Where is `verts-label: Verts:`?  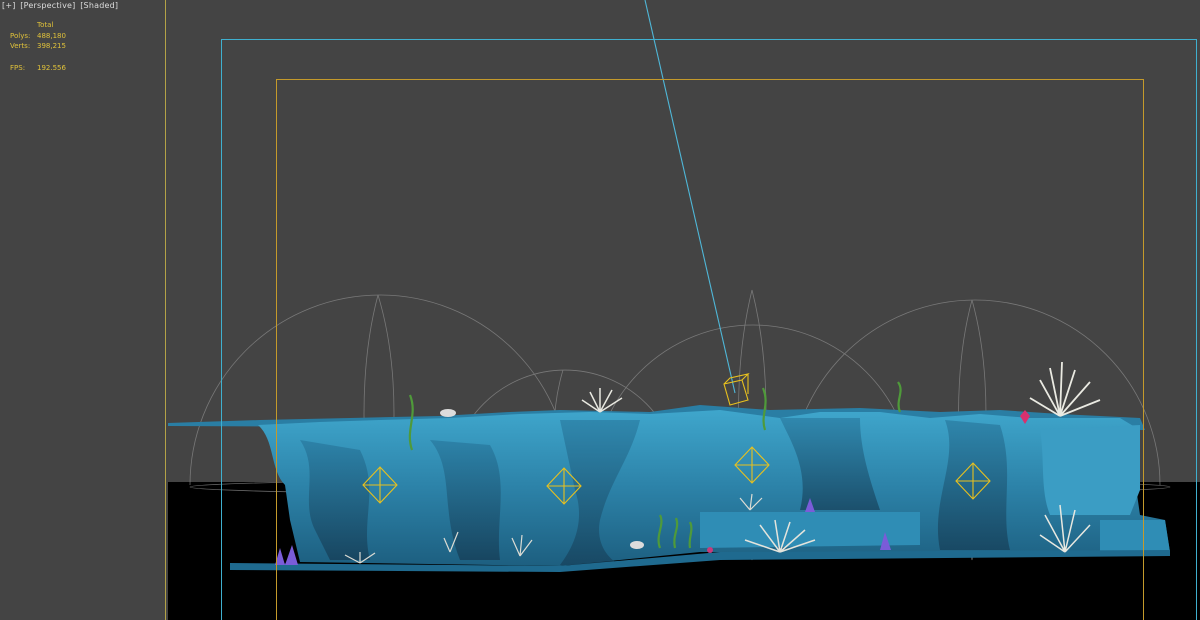
verts-label: Verts: is located at coordinates (20, 46).